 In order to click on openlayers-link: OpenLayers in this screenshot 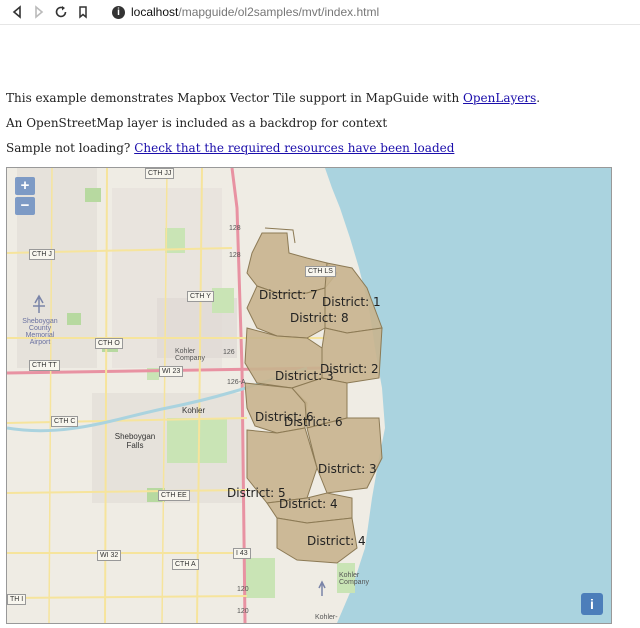, I will do `click(499, 98)`.